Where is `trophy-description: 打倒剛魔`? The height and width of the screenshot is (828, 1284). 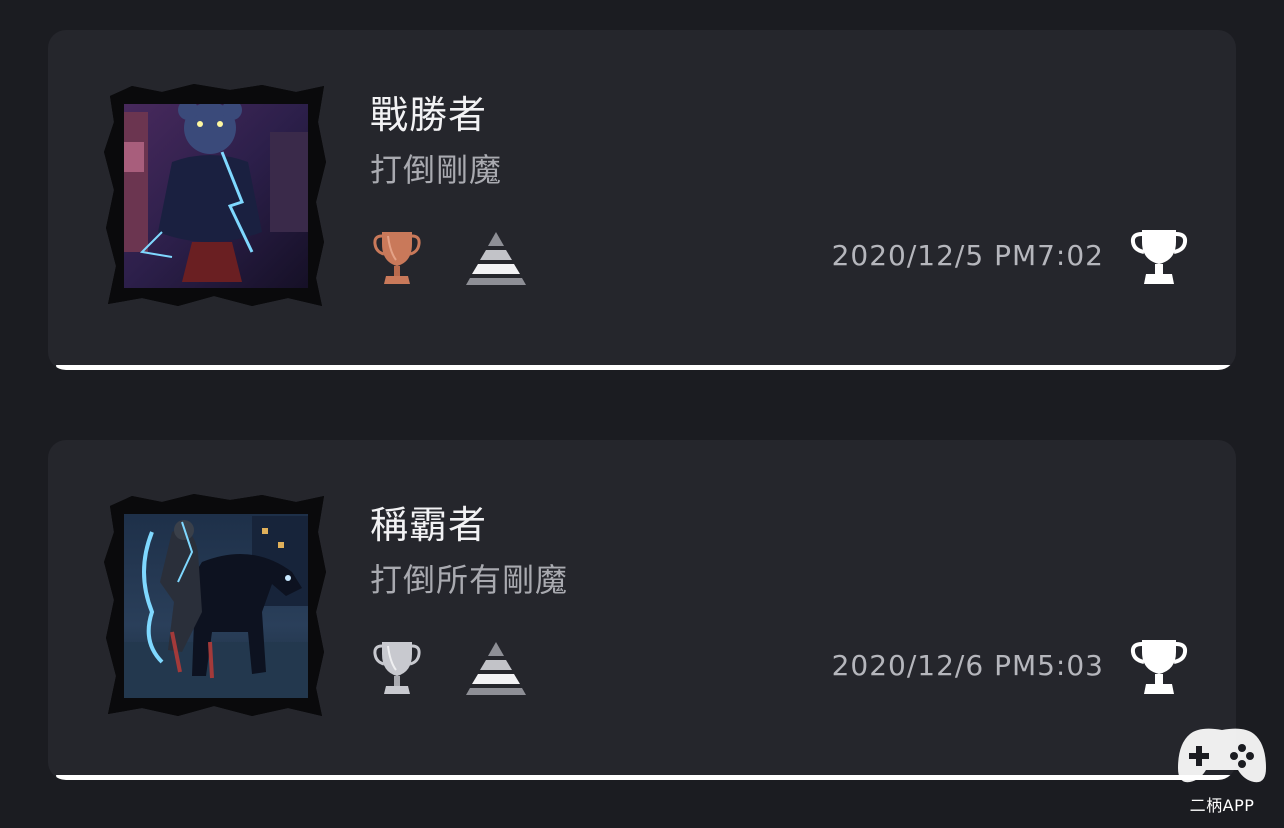 trophy-description: 打倒剛魔 is located at coordinates (436, 170).